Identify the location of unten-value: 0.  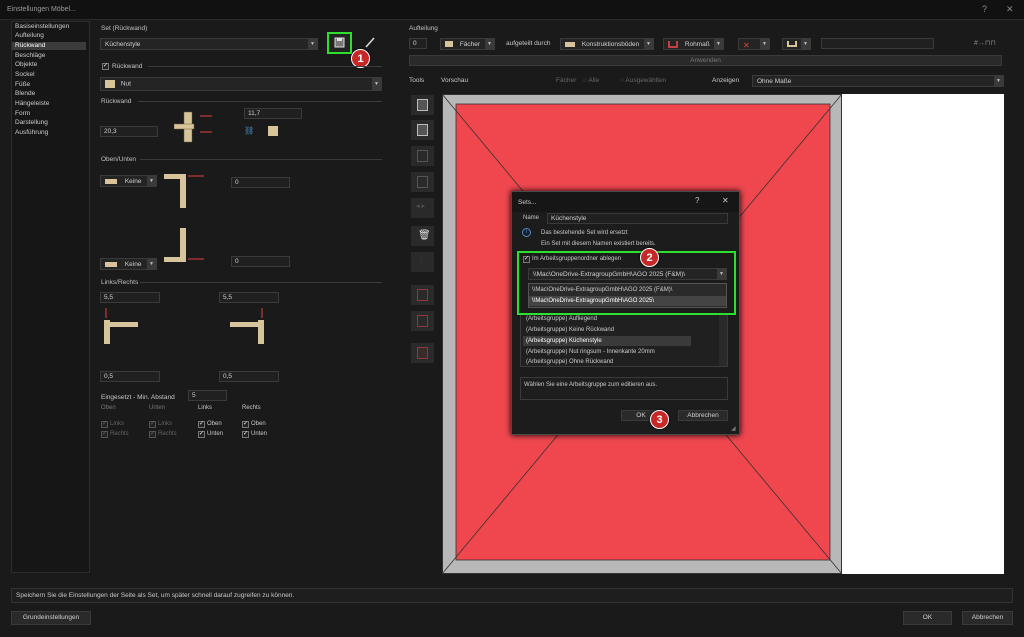
(260, 261).